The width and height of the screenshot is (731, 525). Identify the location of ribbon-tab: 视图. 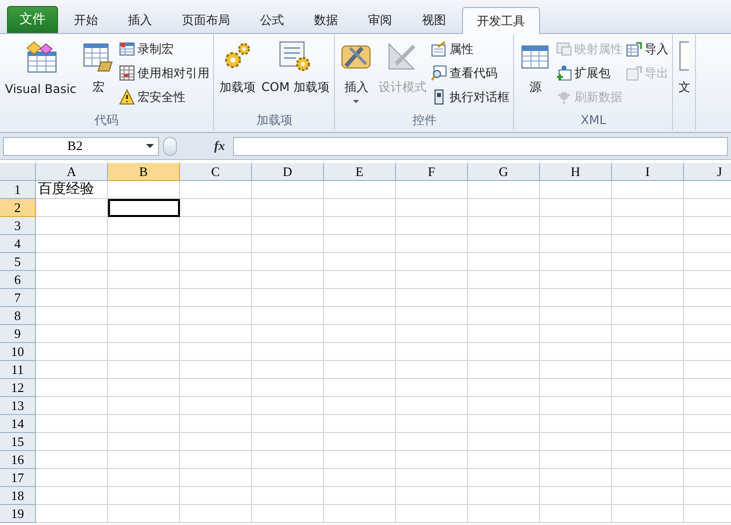
(434, 19).